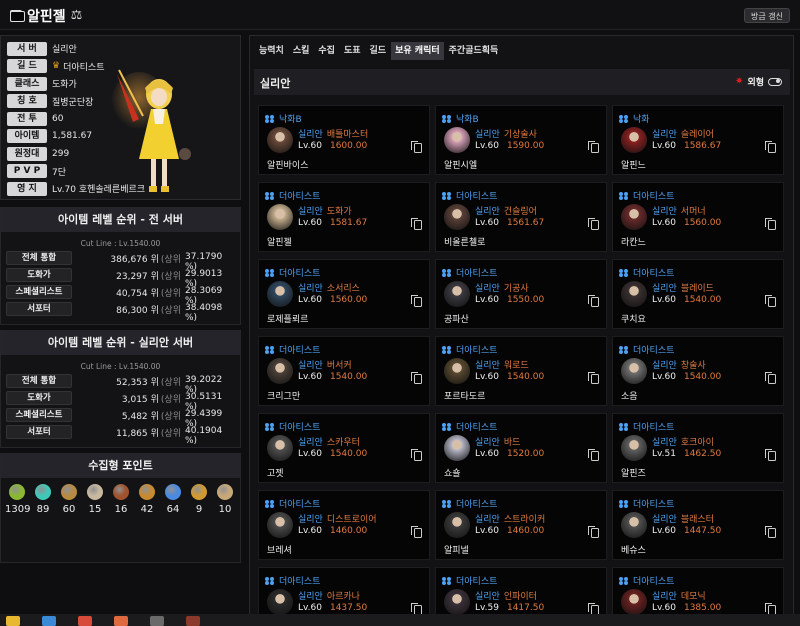  Describe the element at coordinates (157, 621) in the screenshot. I see `game-icon` at that location.